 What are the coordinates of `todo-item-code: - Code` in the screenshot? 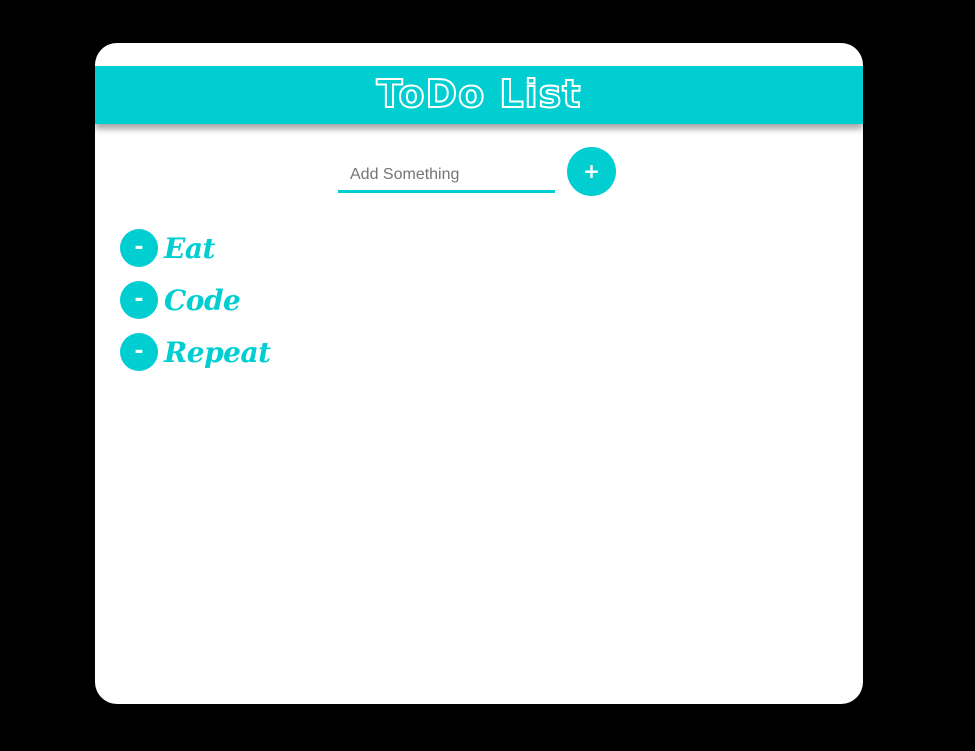 It's located at (195, 300).